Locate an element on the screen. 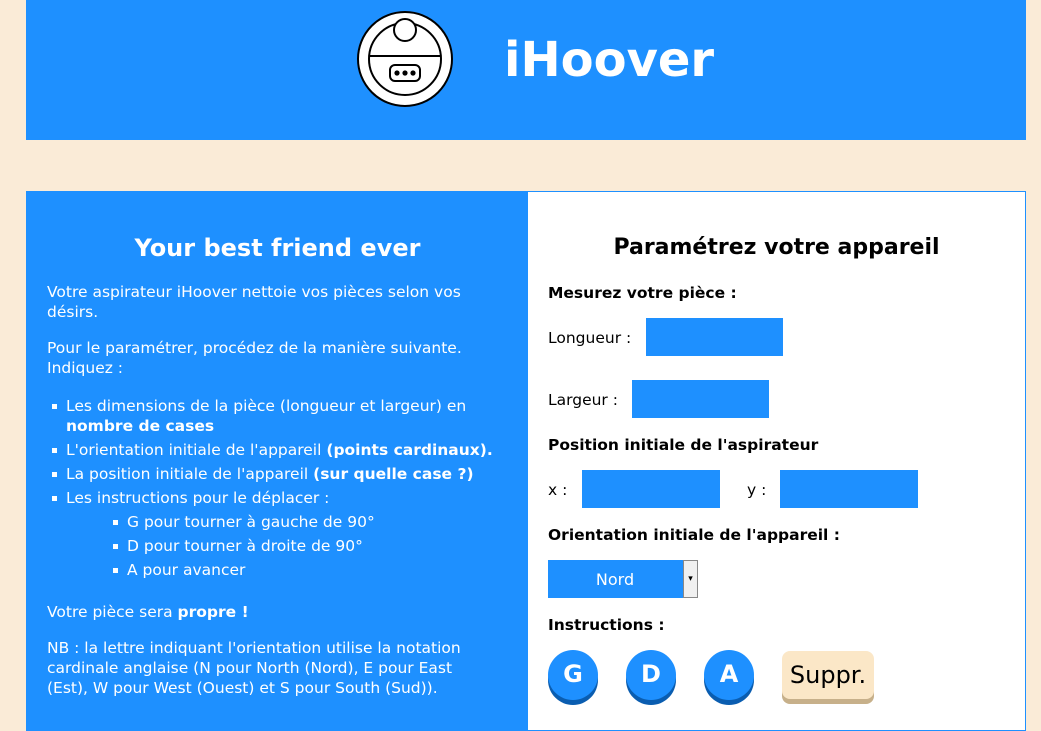  orientation-heading: Orientation initiale de l'appareil : is located at coordinates (694, 535).